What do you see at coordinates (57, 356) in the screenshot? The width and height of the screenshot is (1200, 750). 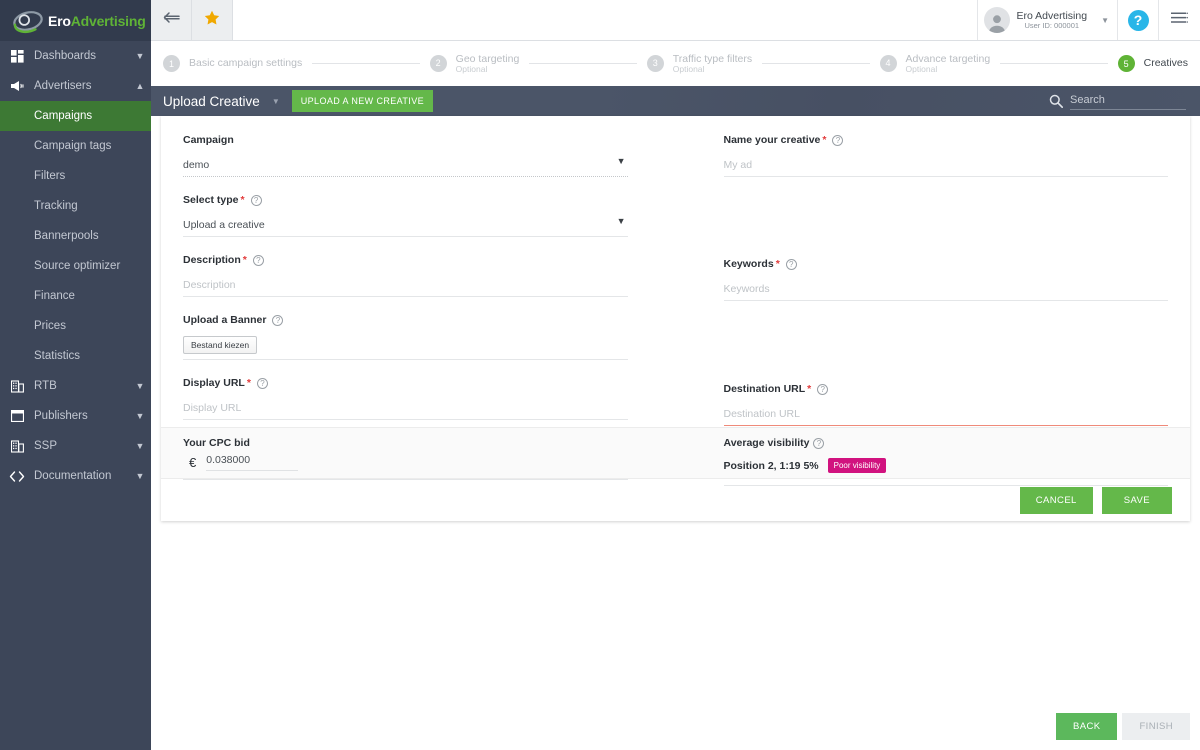 I see `sidebar-subitem-label: Statistics` at bounding box center [57, 356].